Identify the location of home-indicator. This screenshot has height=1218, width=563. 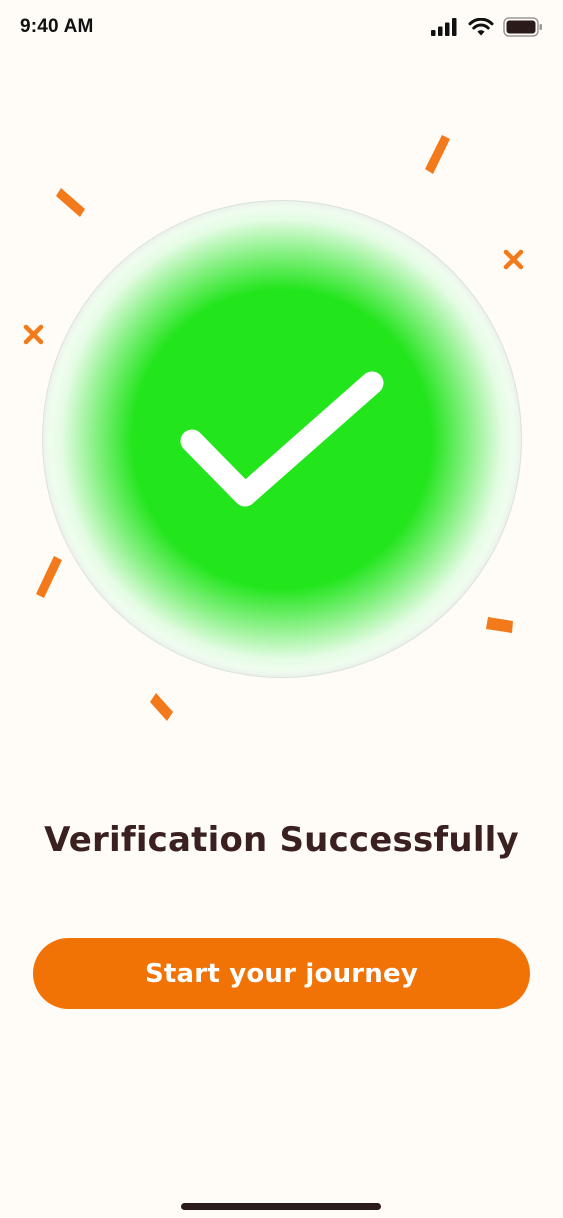
(281, 1206).